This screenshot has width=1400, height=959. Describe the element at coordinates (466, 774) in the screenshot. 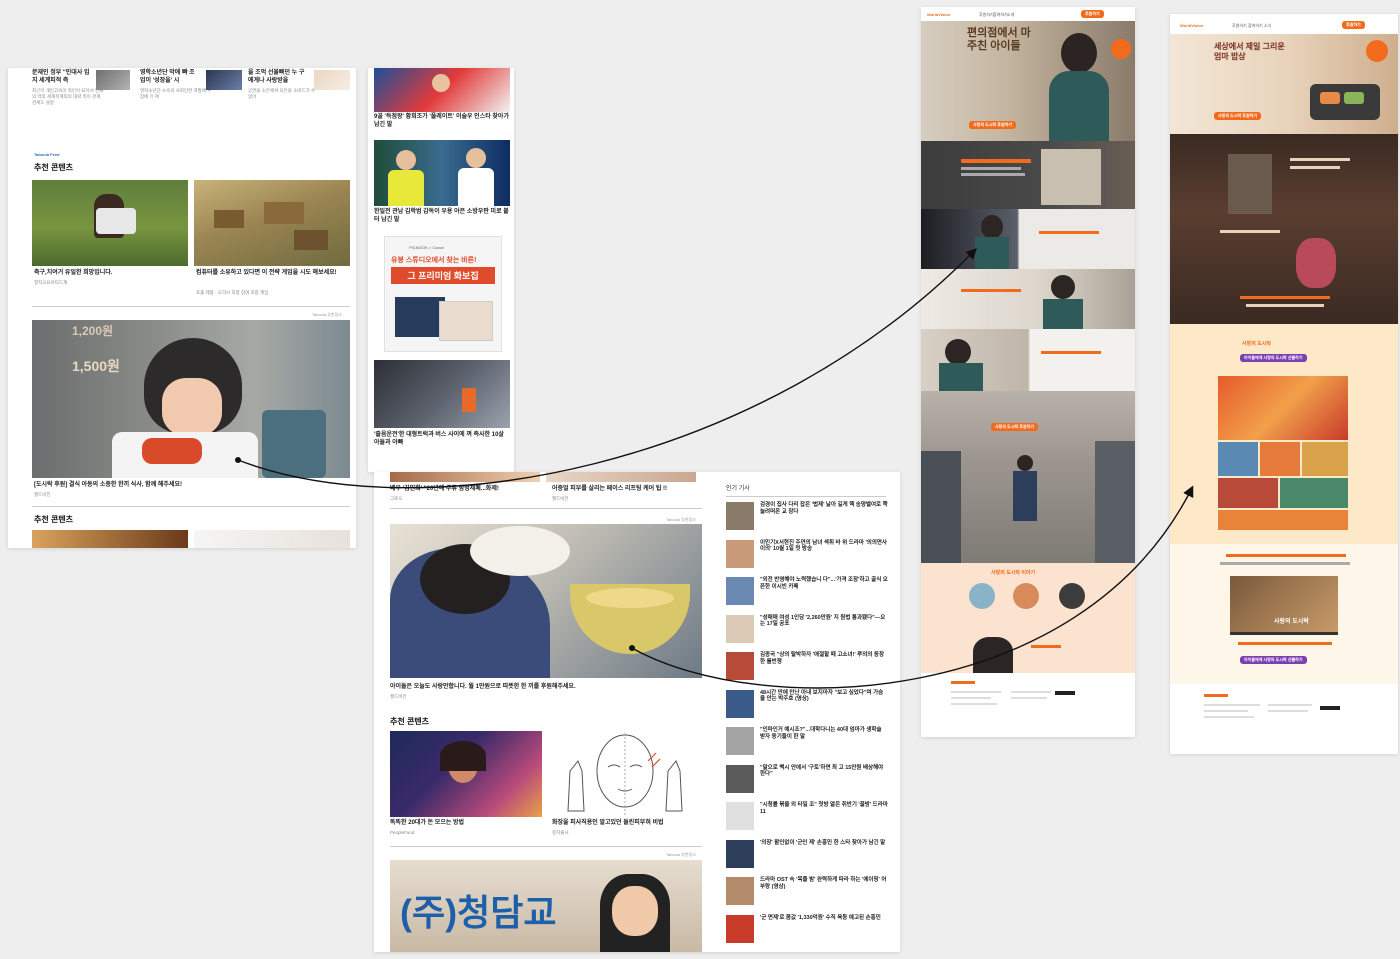

I see `woman-neon-image` at that location.